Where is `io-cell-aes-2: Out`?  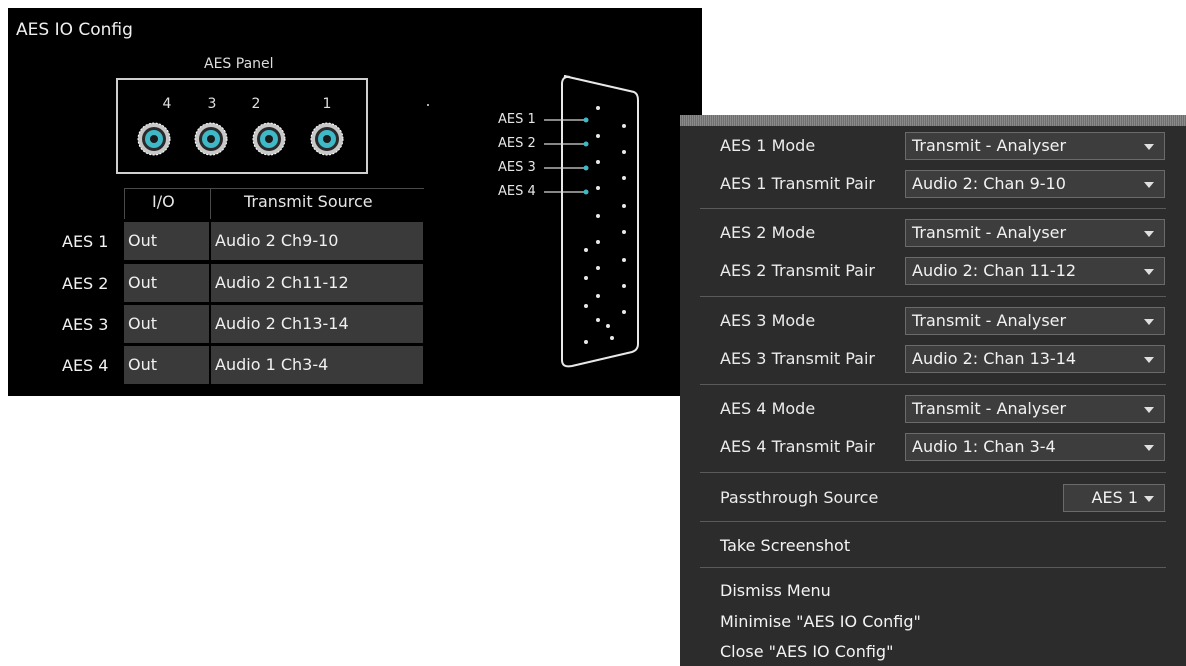
io-cell-aes-2: Out is located at coordinates (166, 283).